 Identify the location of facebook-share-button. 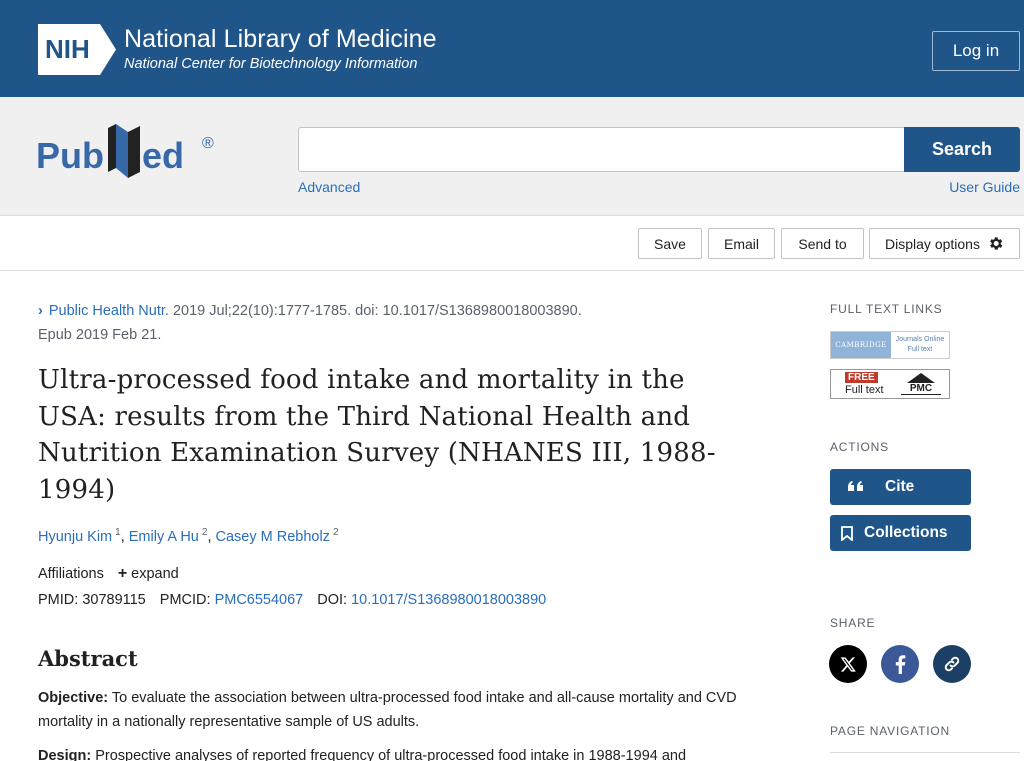
(900, 664).